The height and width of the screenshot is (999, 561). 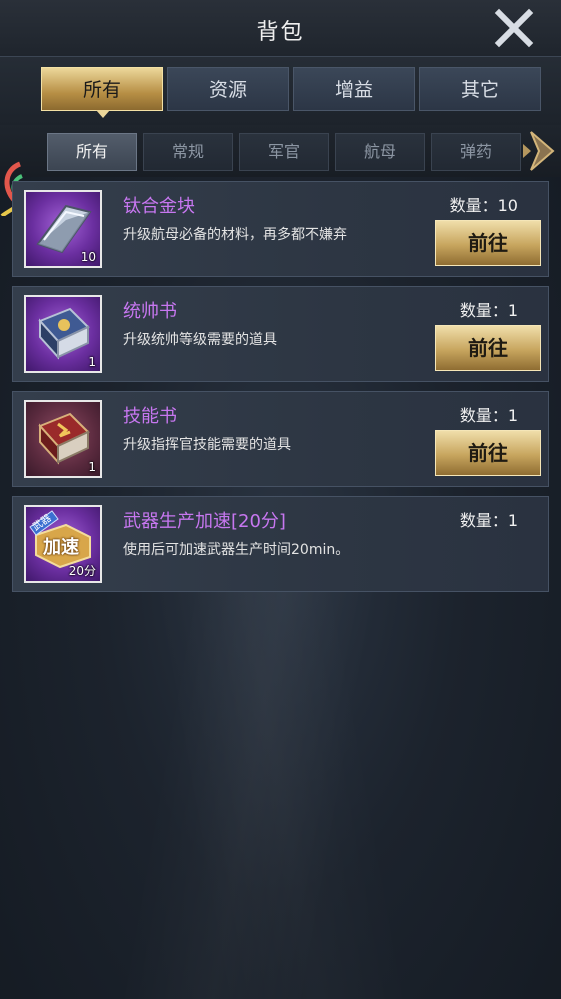 I want to click on subtab-label: 常规, so click(x=187, y=151).